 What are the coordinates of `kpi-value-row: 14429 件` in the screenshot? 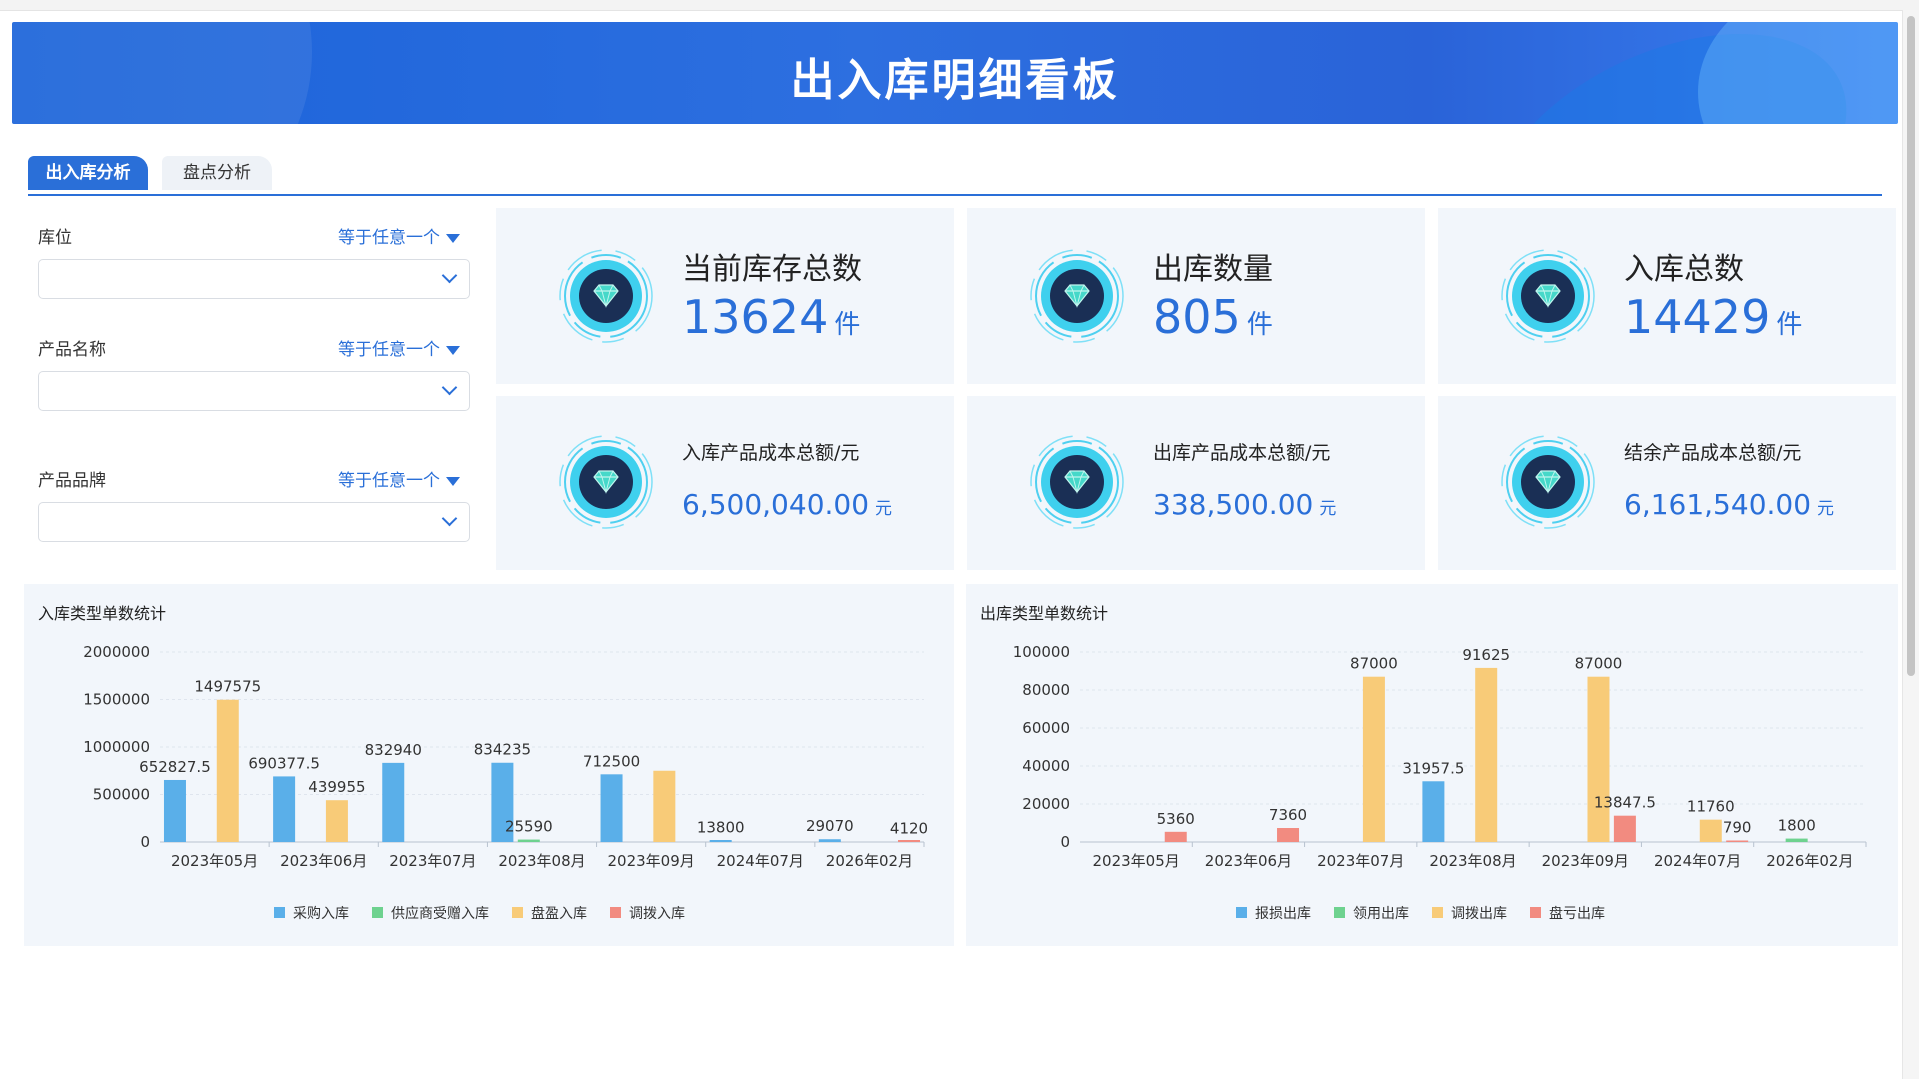 It's located at (1713, 317).